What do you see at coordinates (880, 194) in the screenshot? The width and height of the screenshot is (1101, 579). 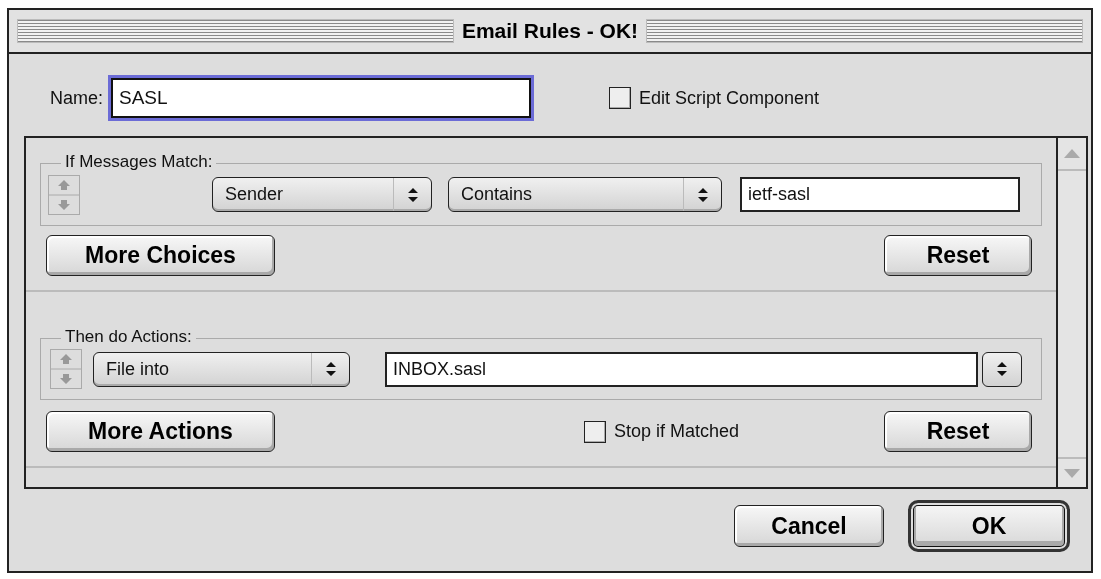 I see `text-field: ietf-sasl` at bounding box center [880, 194].